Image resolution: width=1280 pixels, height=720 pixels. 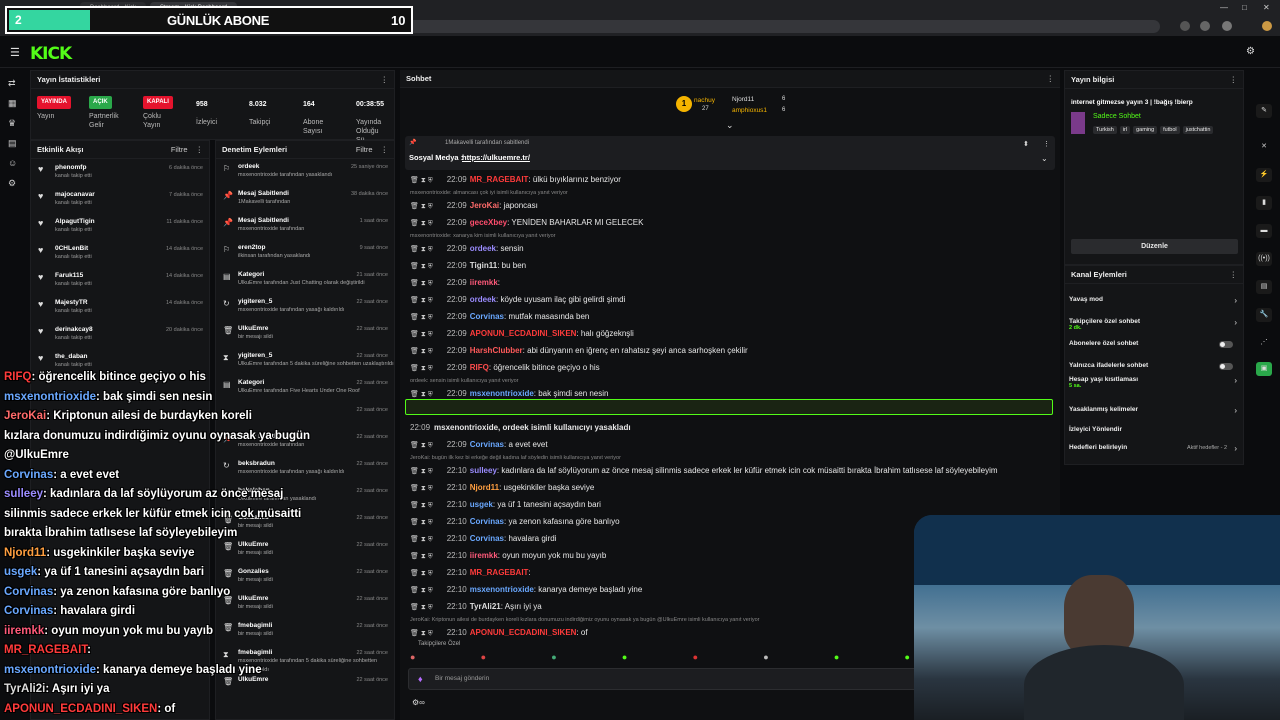 What do you see at coordinates (1103, 409) in the screenshot?
I see `channel-action-item: Yasaklanmış kelimeler` at bounding box center [1103, 409].